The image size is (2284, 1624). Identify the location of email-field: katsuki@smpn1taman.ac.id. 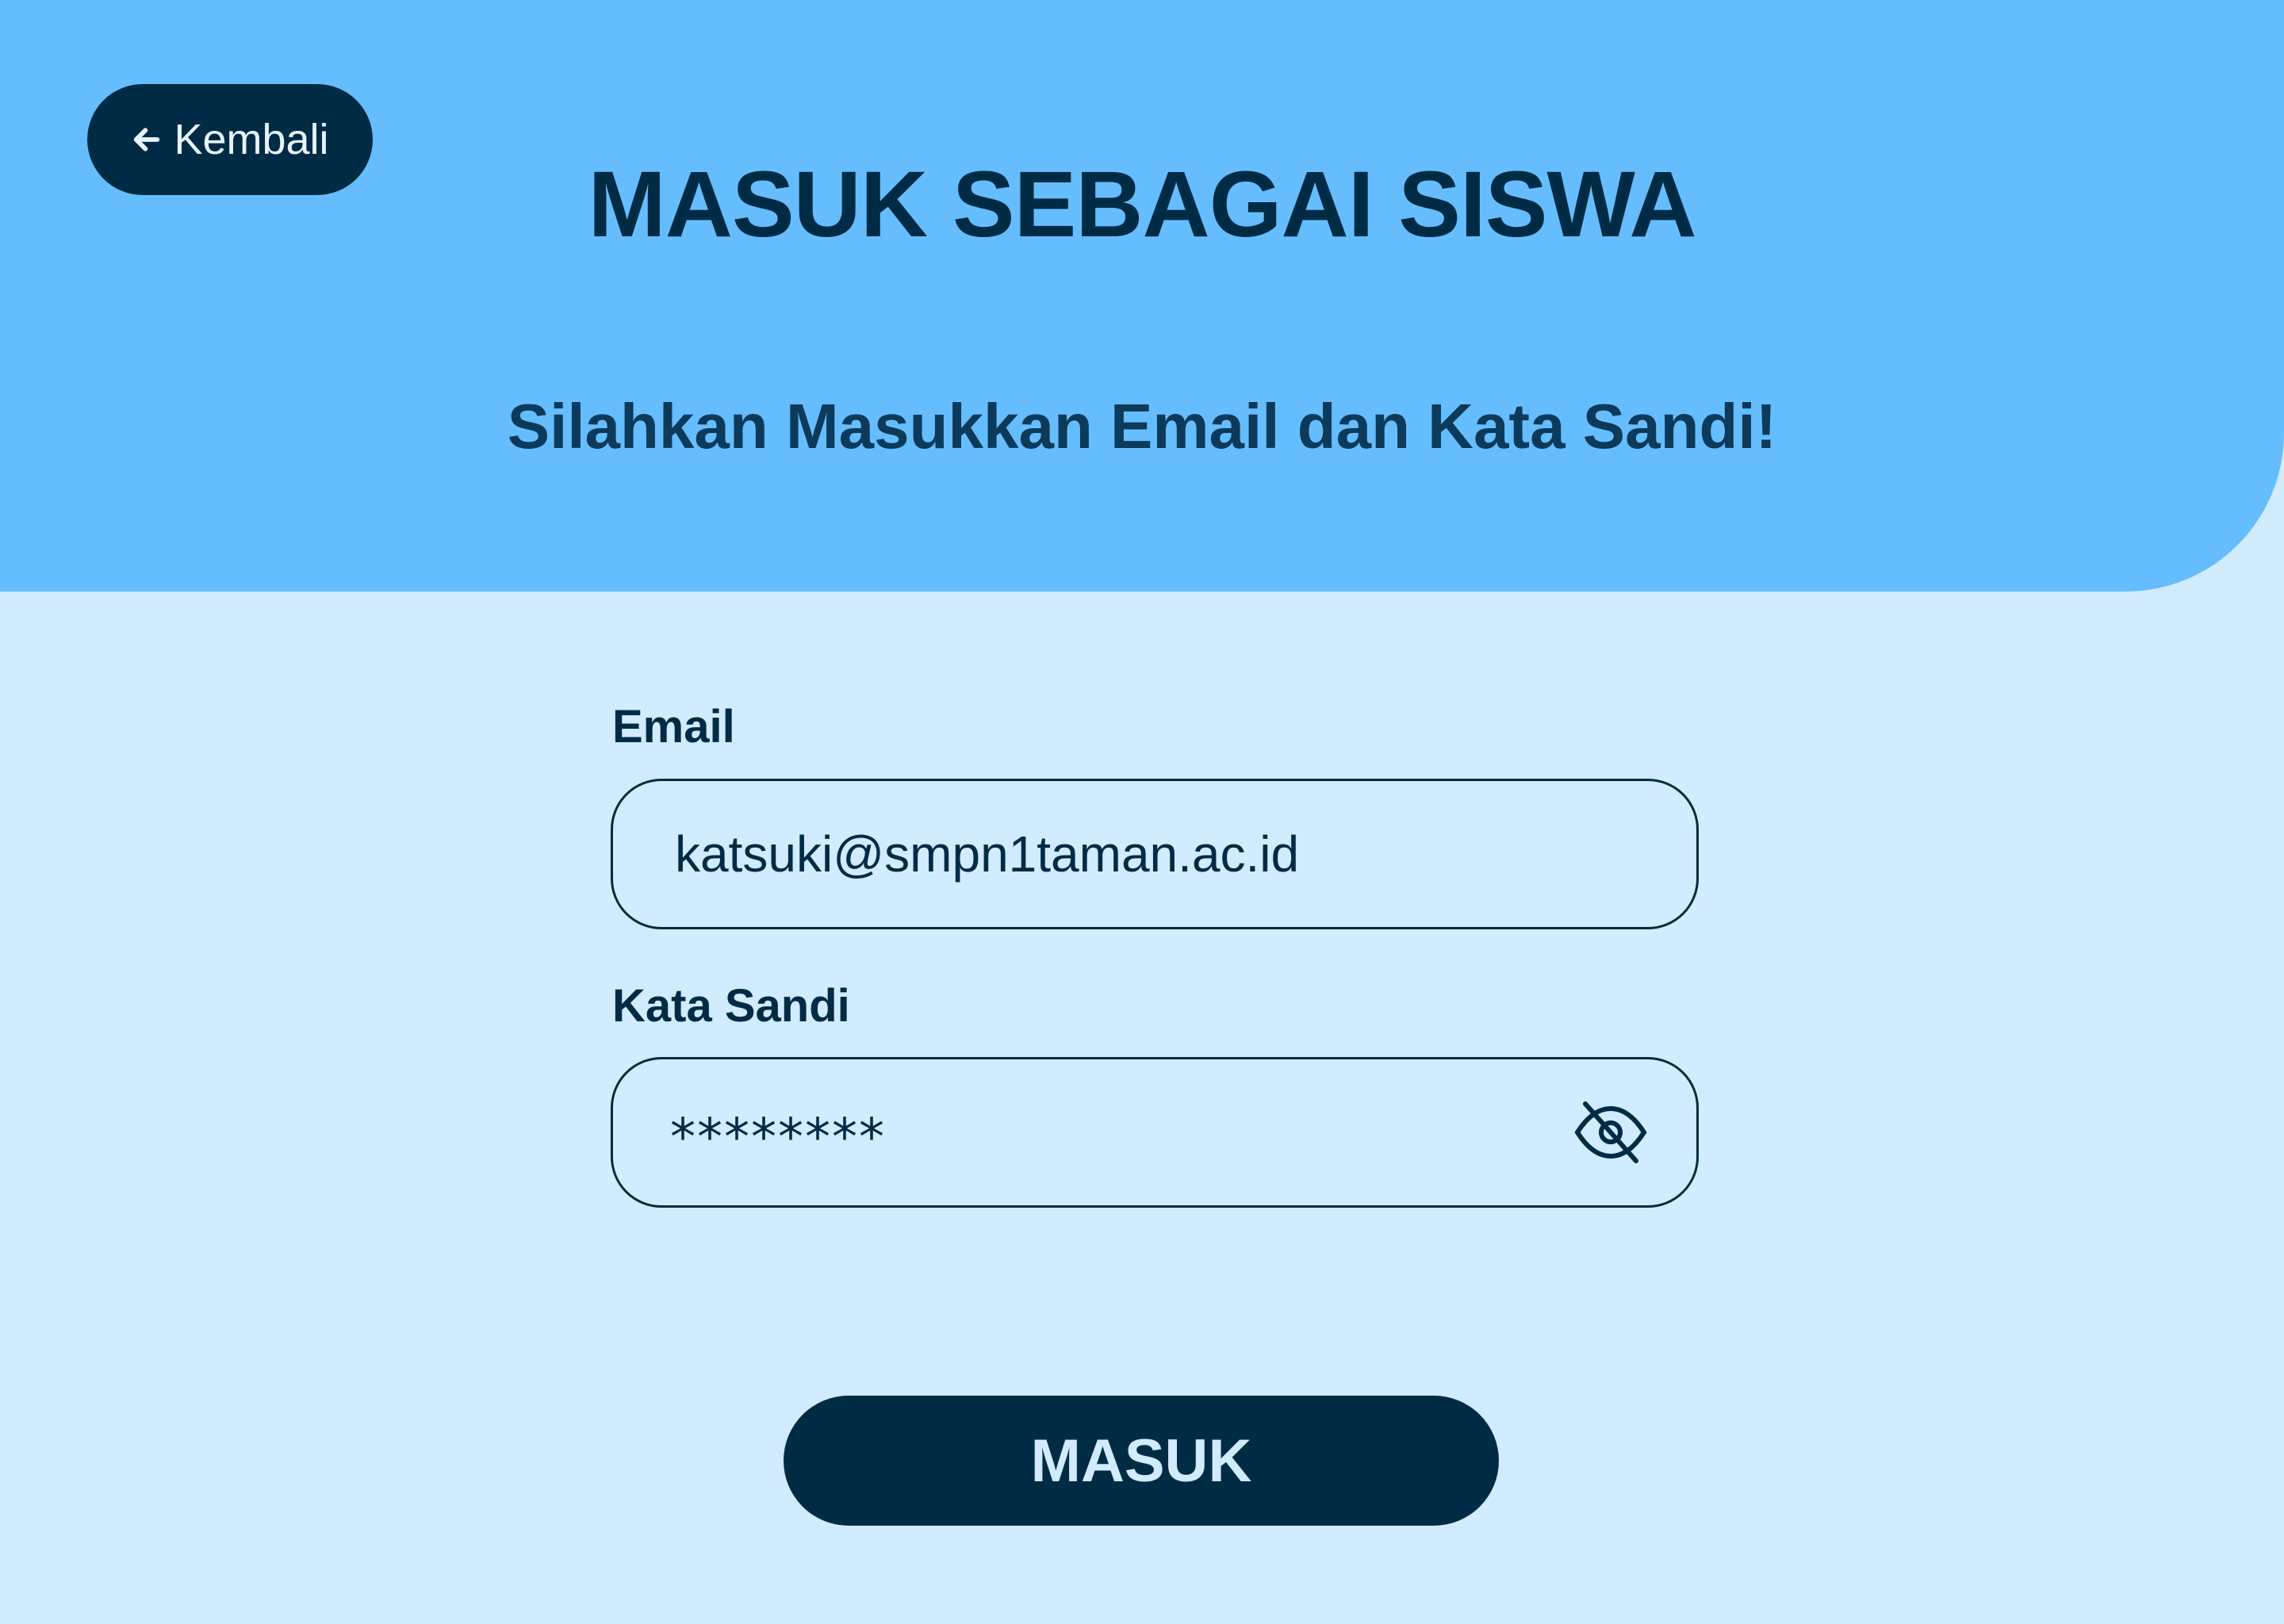
(1155, 854).